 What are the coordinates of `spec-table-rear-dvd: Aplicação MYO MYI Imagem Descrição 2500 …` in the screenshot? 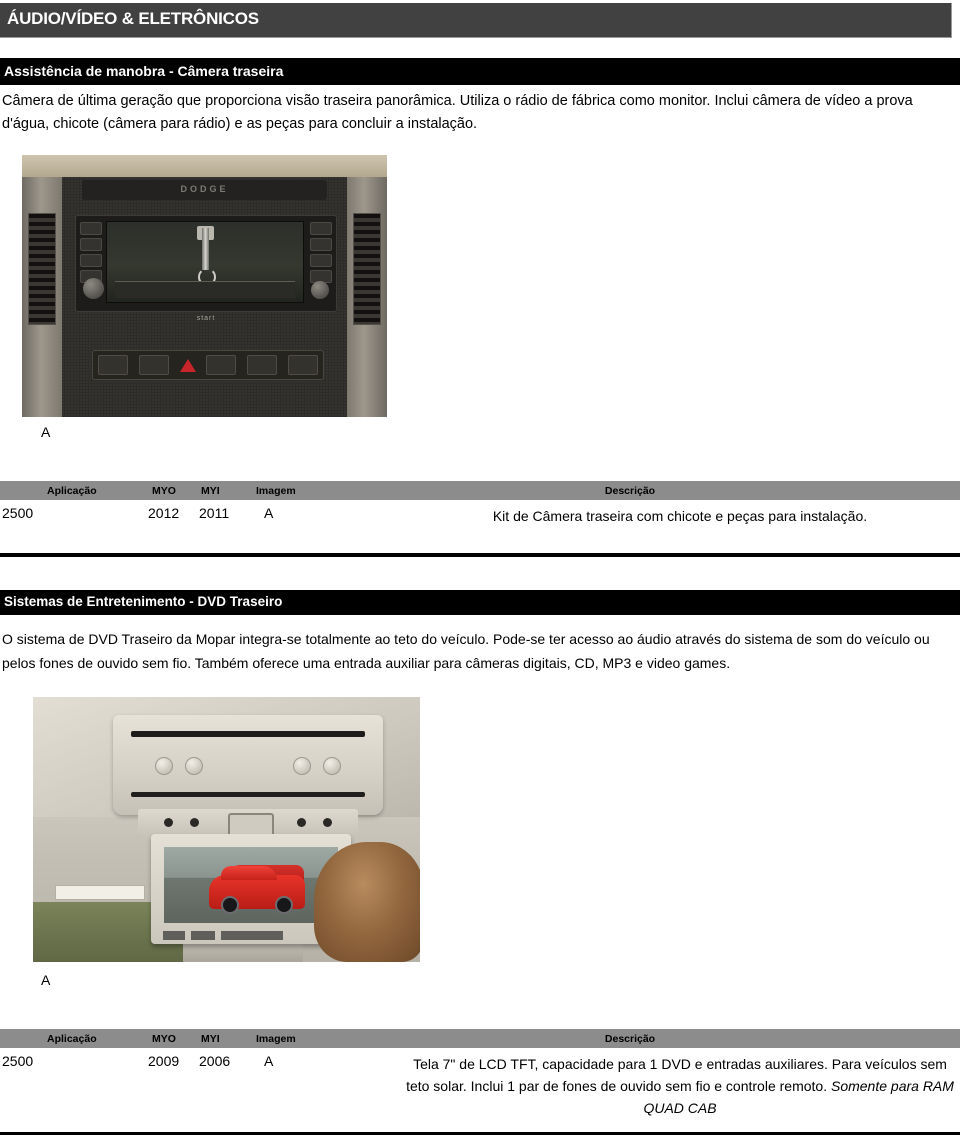 It's located at (480, 1072).